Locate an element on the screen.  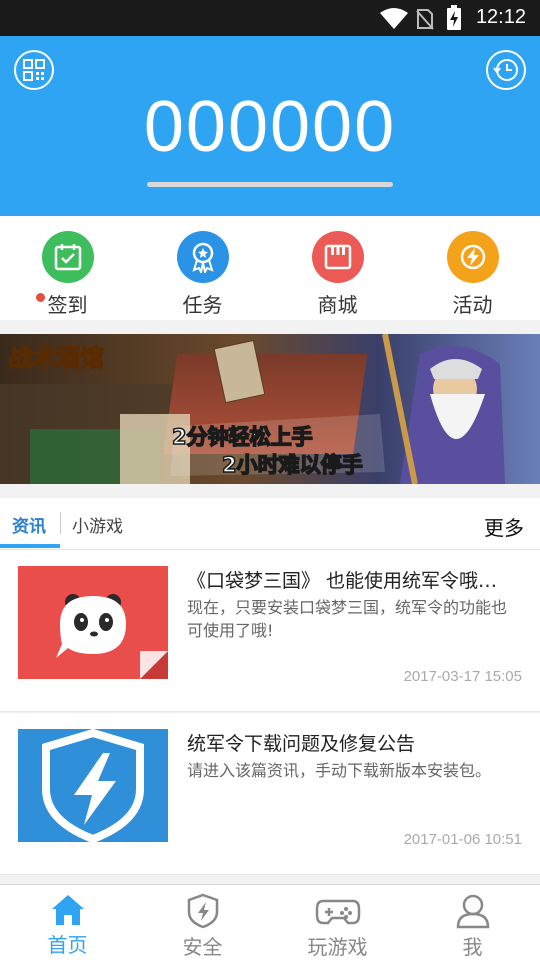
shield-bolt-logo-icon is located at coordinates (93, 785).